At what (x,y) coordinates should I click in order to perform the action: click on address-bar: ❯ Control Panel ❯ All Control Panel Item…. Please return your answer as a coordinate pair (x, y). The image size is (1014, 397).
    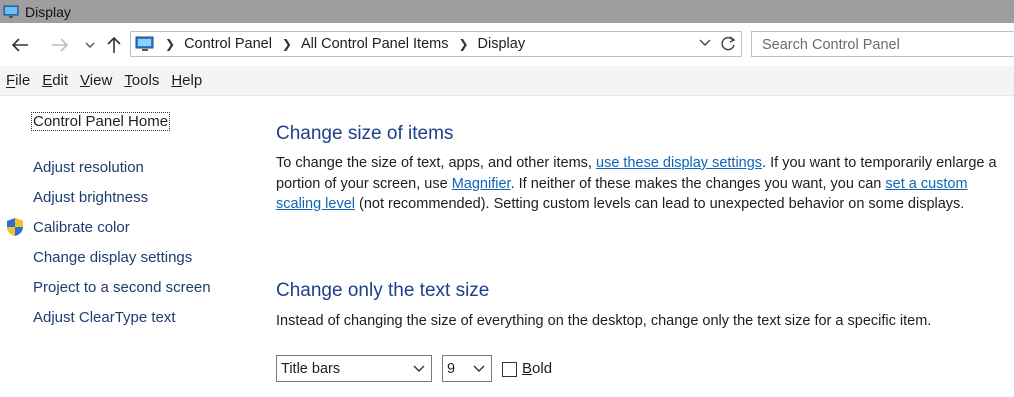
    Looking at the image, I should click on (436, 44).